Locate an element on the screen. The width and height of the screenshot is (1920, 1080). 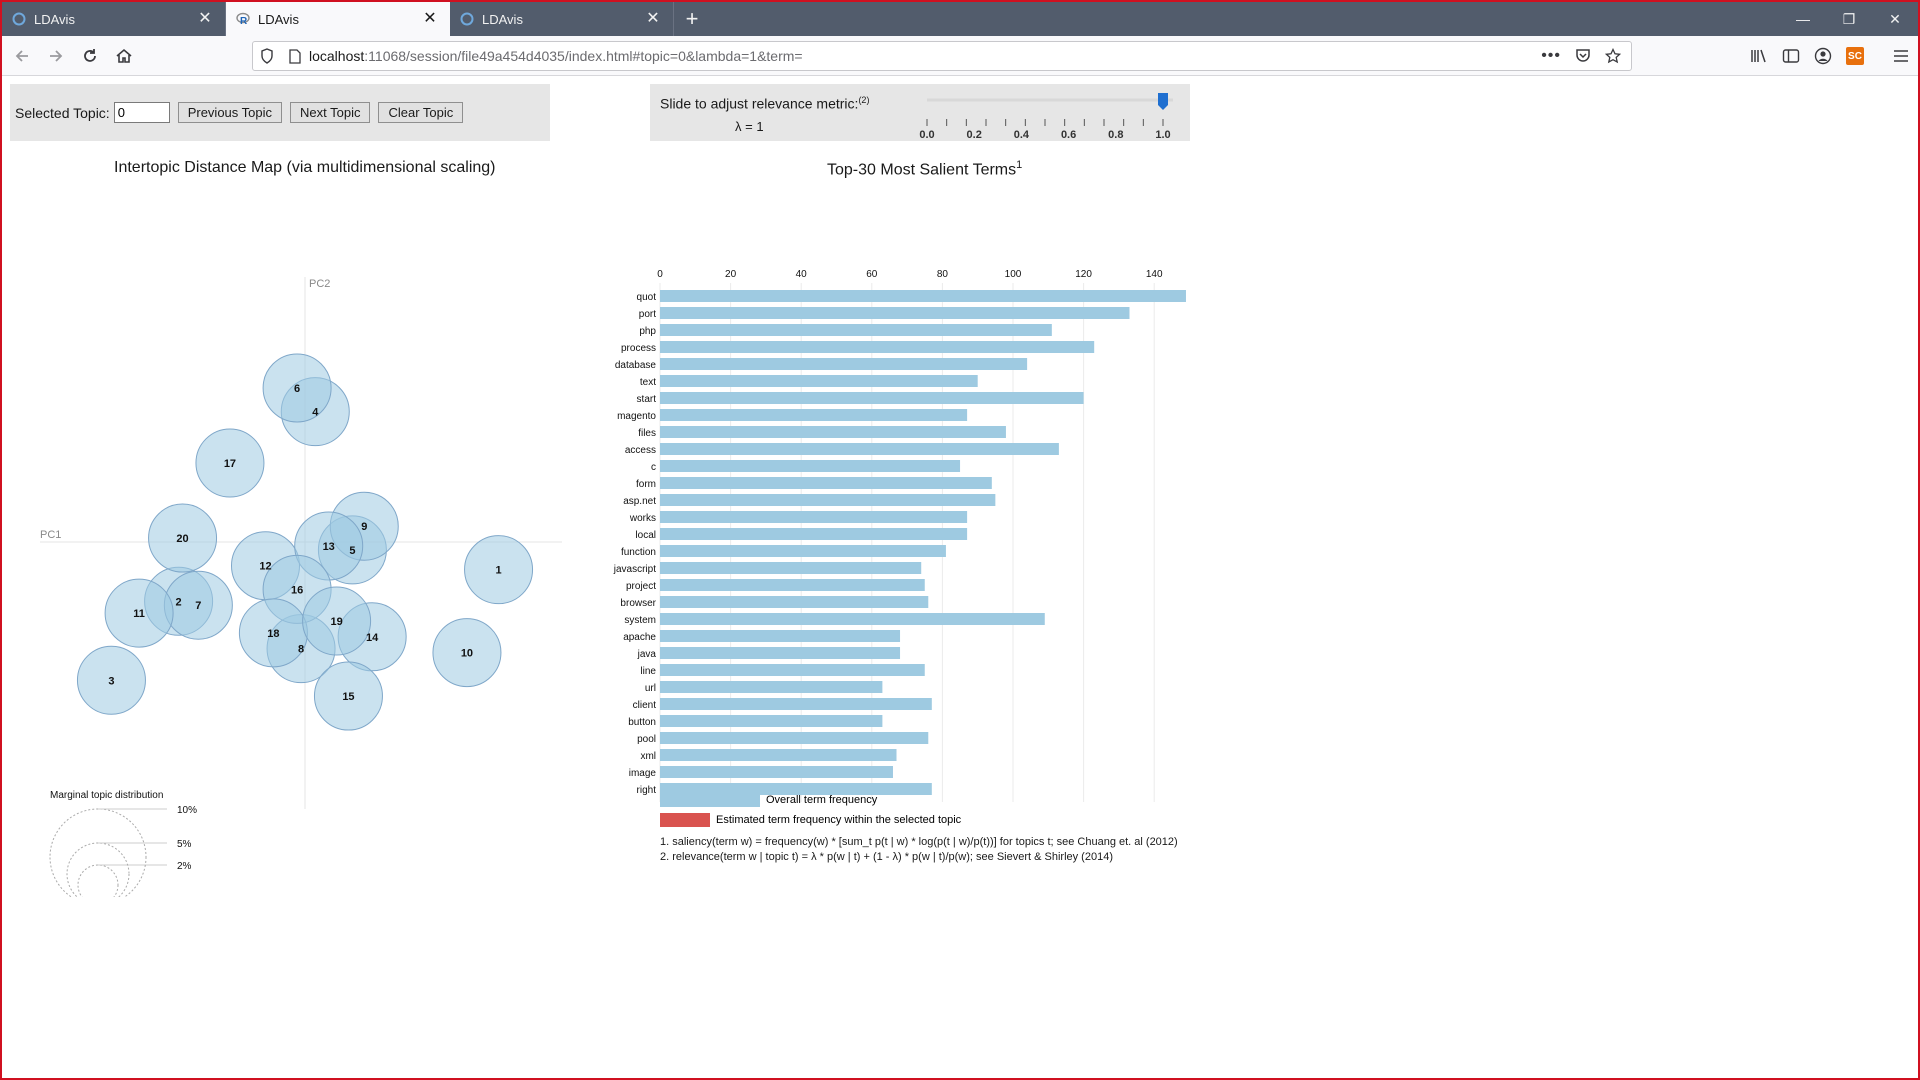
topic-bubble-label: 15 is located at coordinates (348, 697).